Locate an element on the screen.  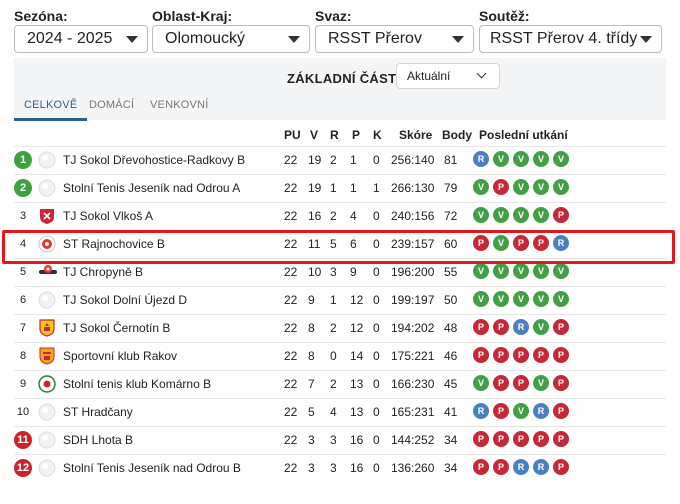
team-name-link: TJ Sokol Vlkoš A is located at coordinates (108, 216).